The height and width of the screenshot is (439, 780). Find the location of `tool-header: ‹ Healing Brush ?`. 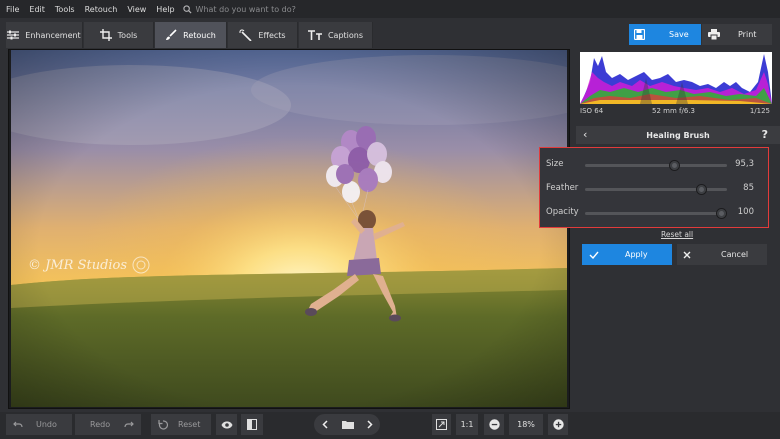

tool-header: ‹ Healing Brush ? is located at coordinates (678, 135).